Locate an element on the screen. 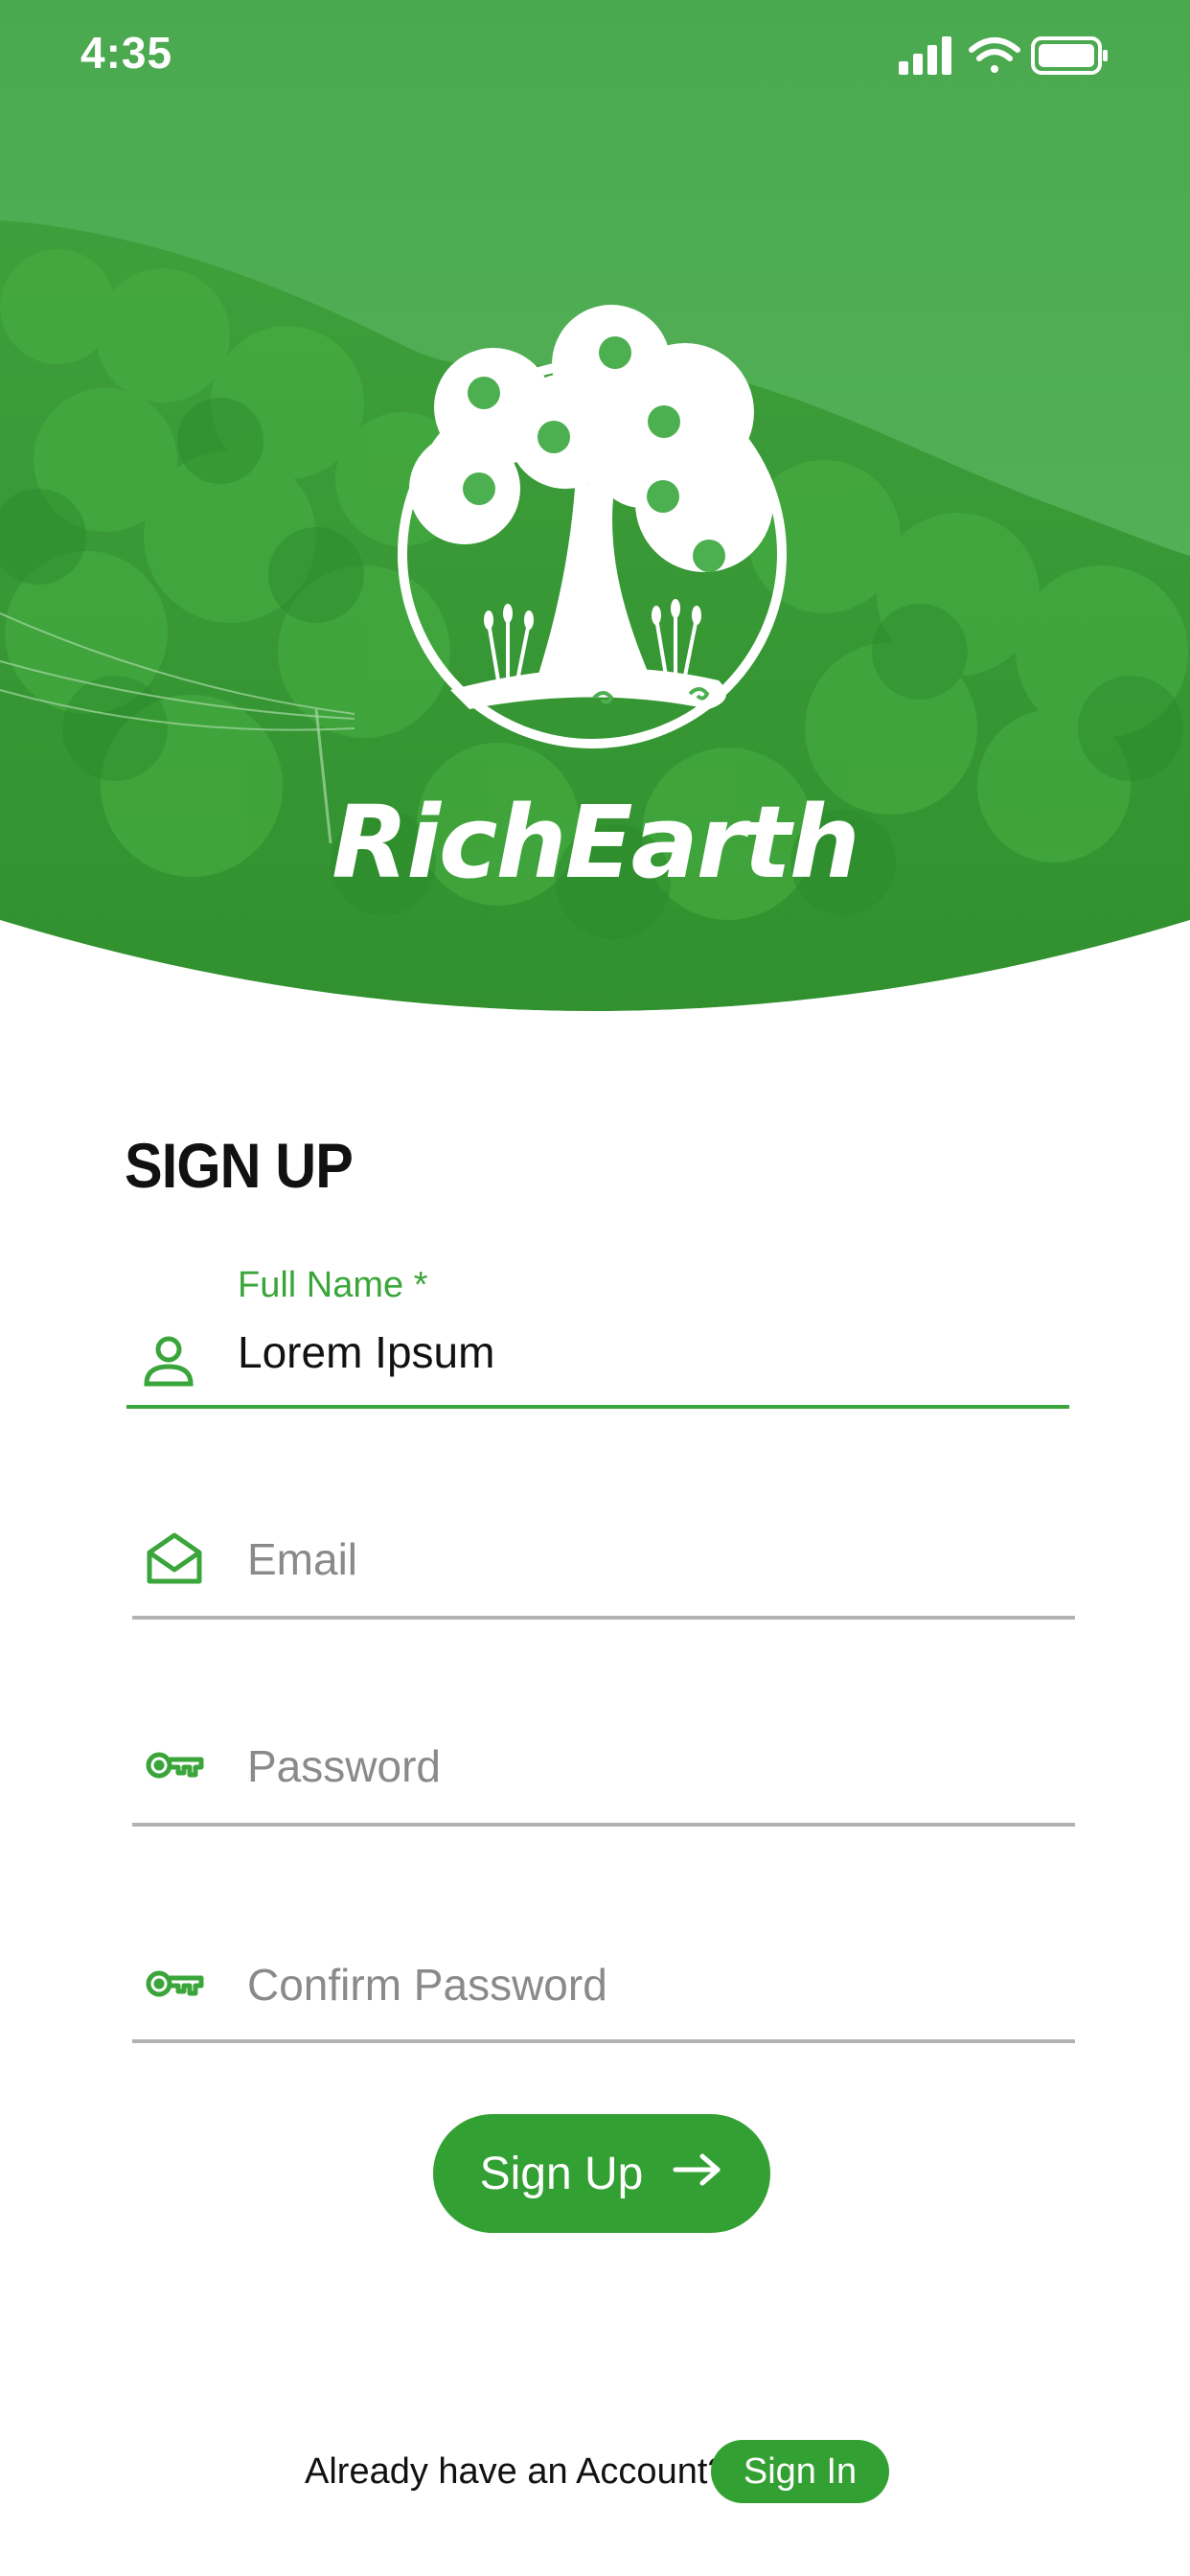 This screenshot has width=1190, height=2576. status-icons is located at coordinates (1005, 56).